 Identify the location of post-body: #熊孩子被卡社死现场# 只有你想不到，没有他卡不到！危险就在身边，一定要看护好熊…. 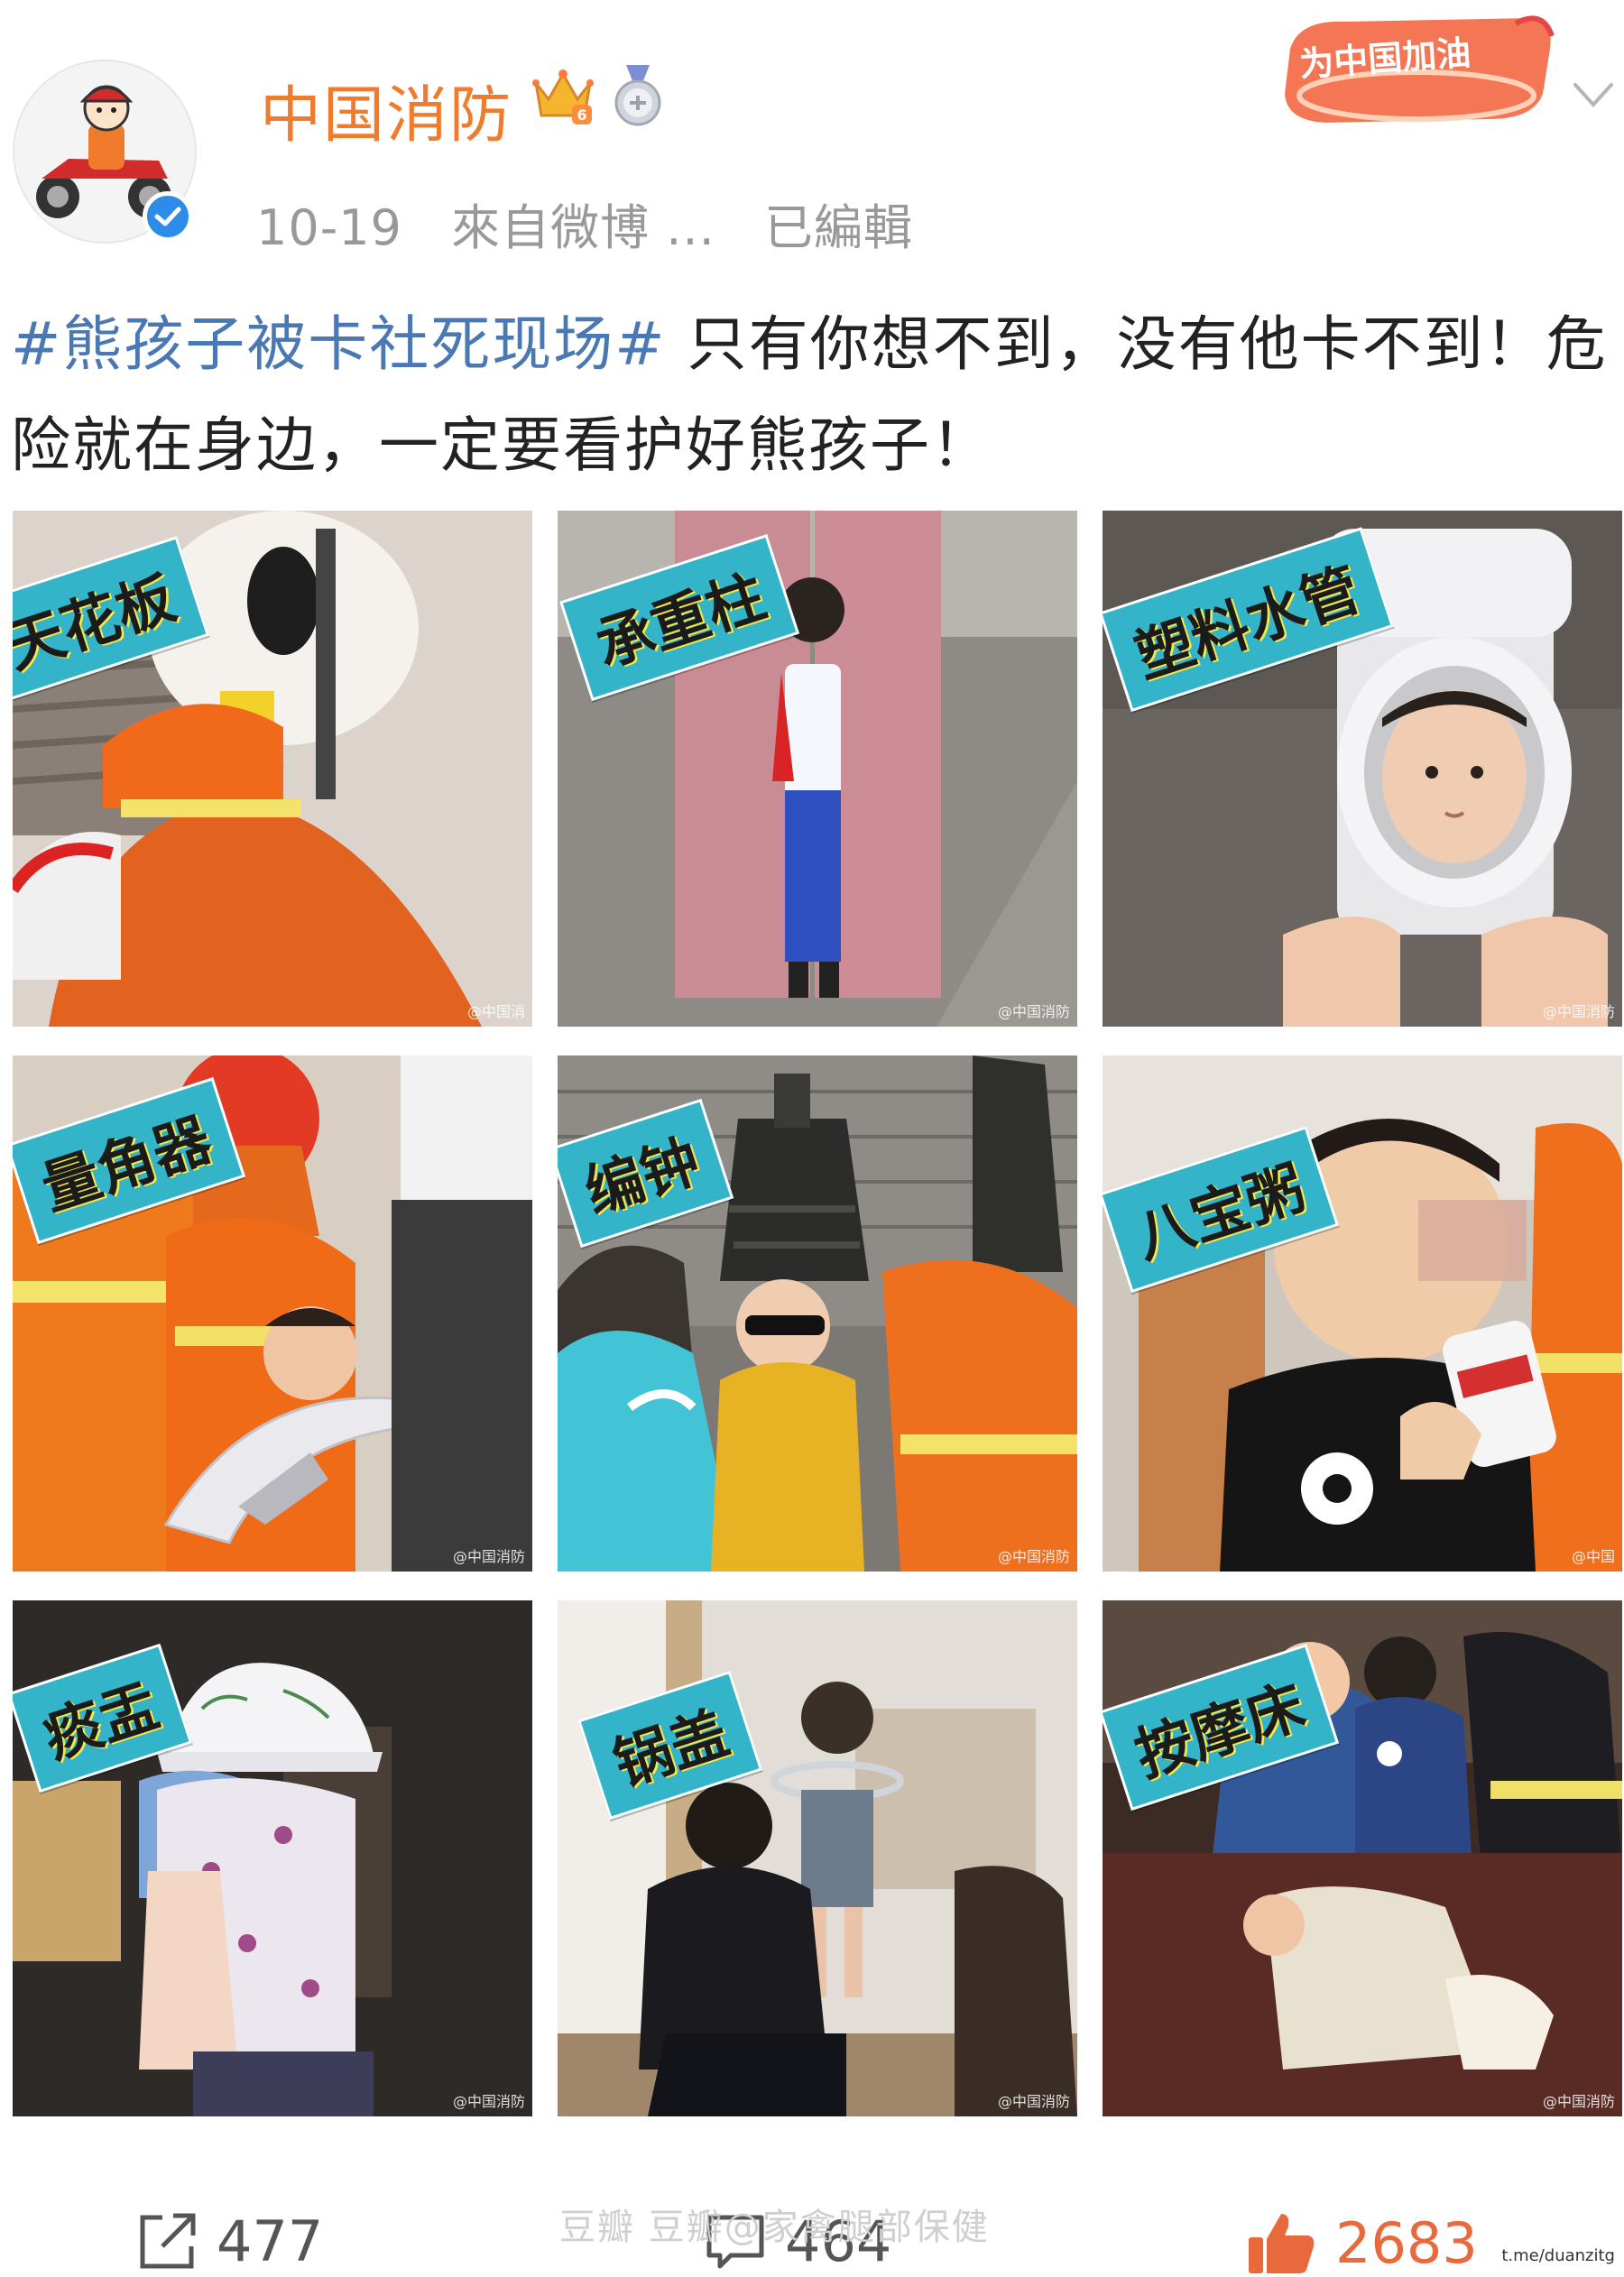
(814, 395).